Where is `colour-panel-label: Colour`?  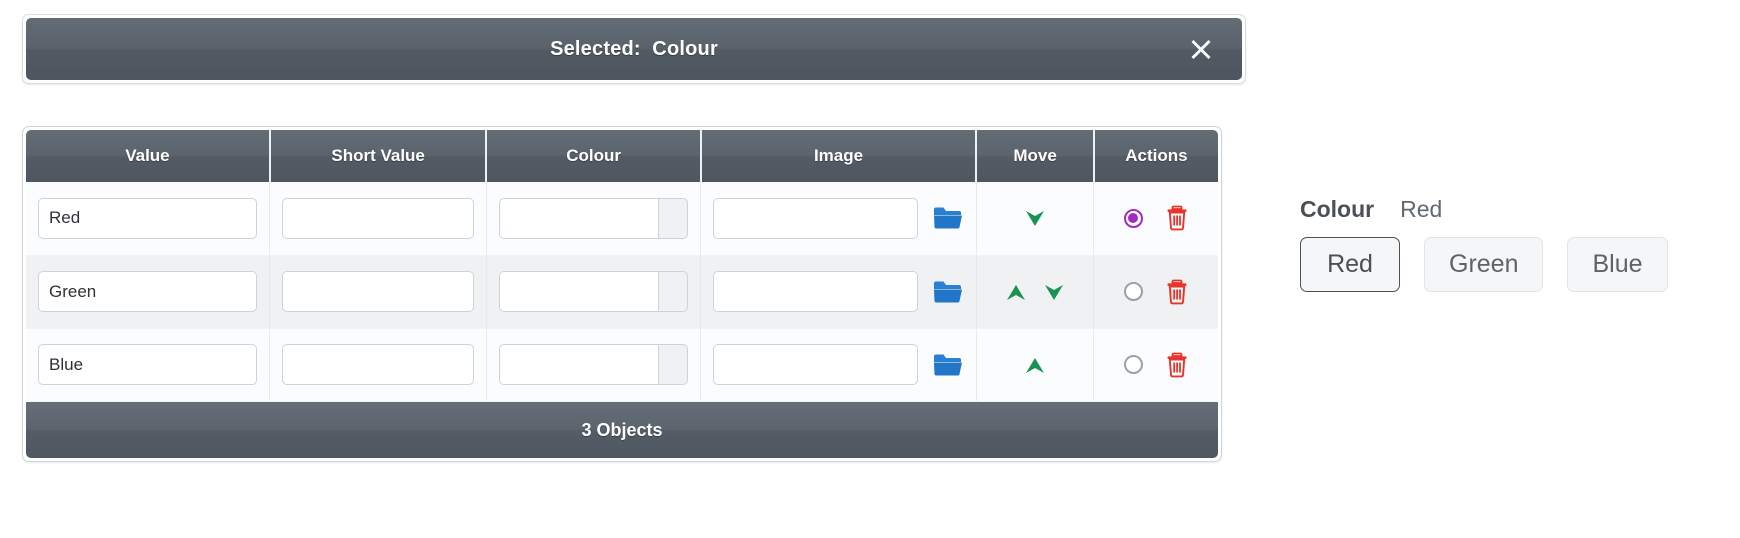
colour-panel-label: Colour is located at coordinates (1337, 209).